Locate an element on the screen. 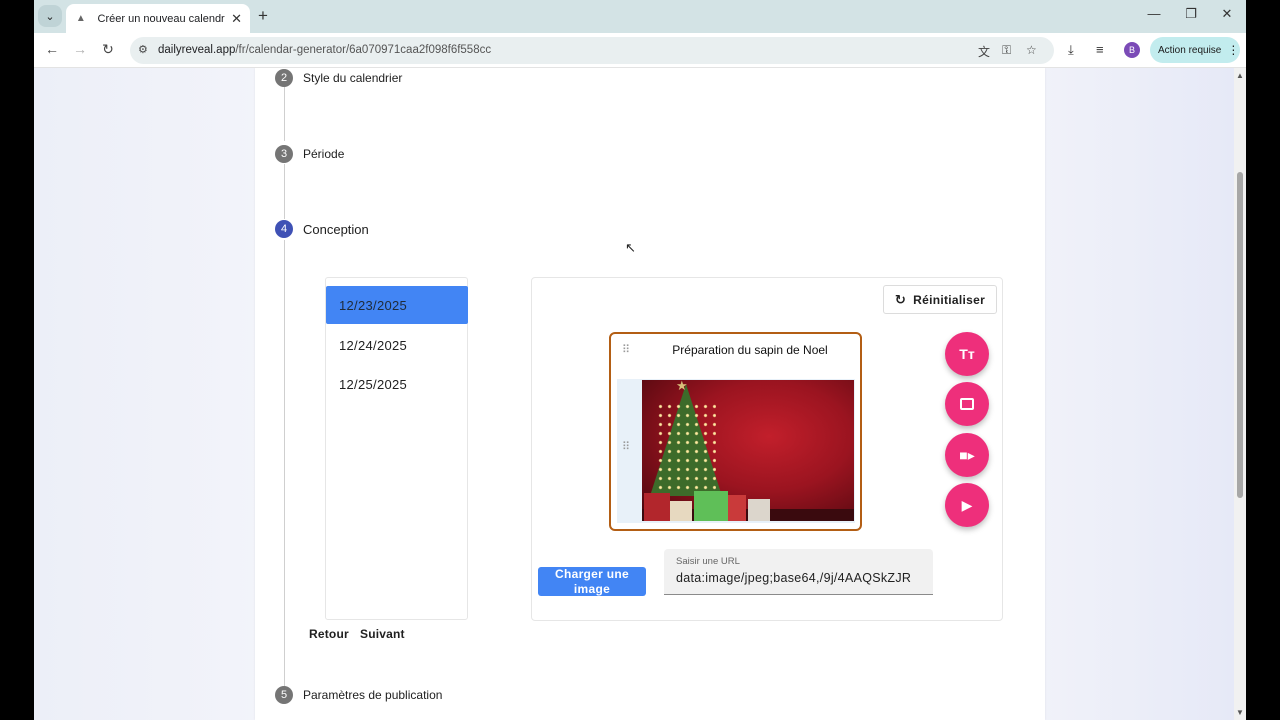  text-fields-icon: Tт is located at coordinates (967, 354).